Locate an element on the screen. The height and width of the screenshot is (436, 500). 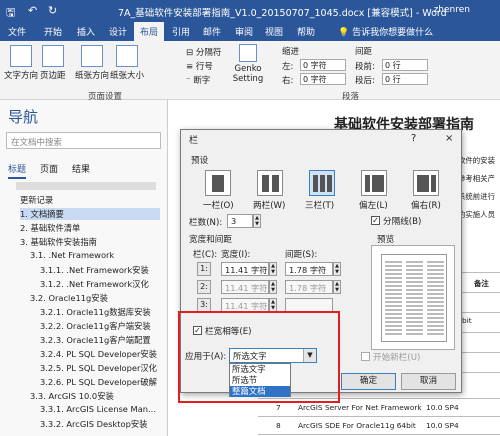
col-3-width-spinner: ▲ ▼ is located at coordinates (273, 305).